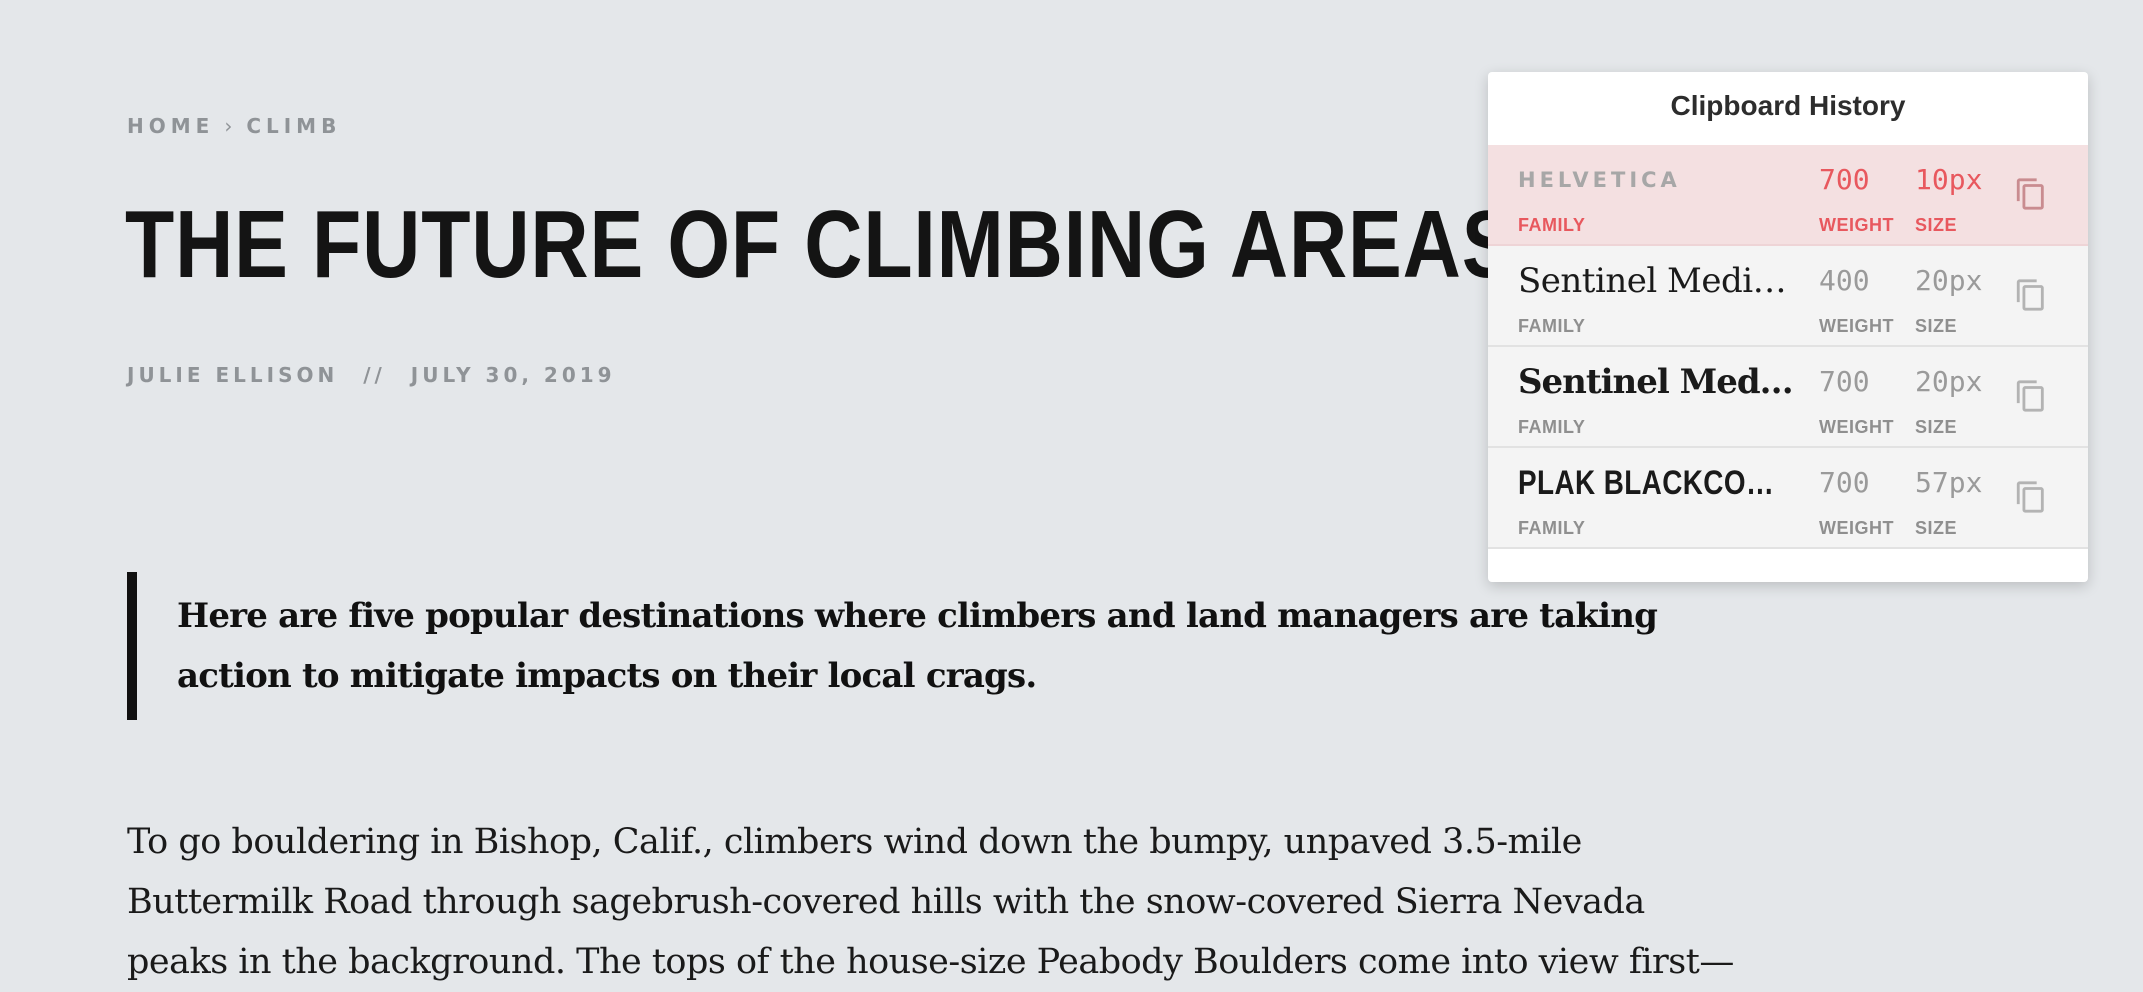 The height and width of the screenshot is (992, 2143). I want to click on byline: JULIE ELLISON // JULY 30, 2019, so click(371, 375).